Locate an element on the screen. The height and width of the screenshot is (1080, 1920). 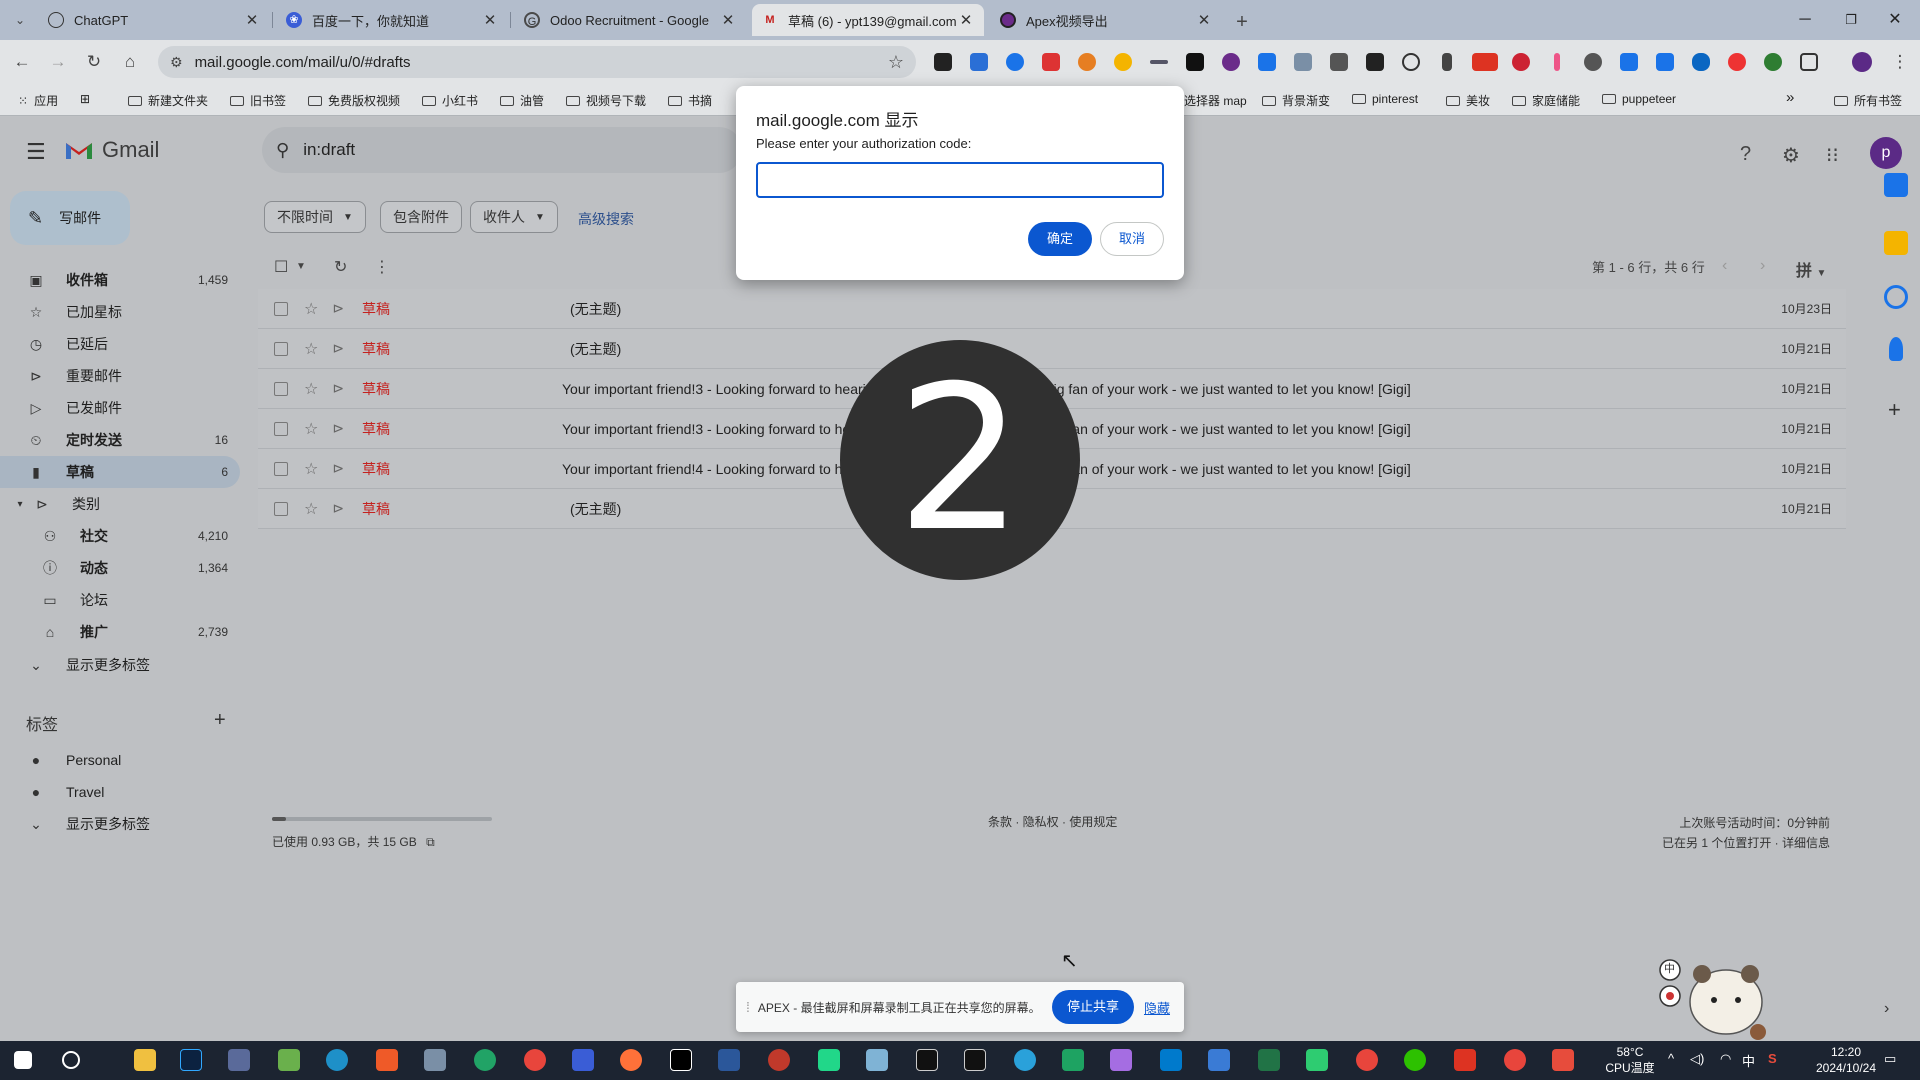
ok-button: 确定 is located at coordinates (1060, 239).